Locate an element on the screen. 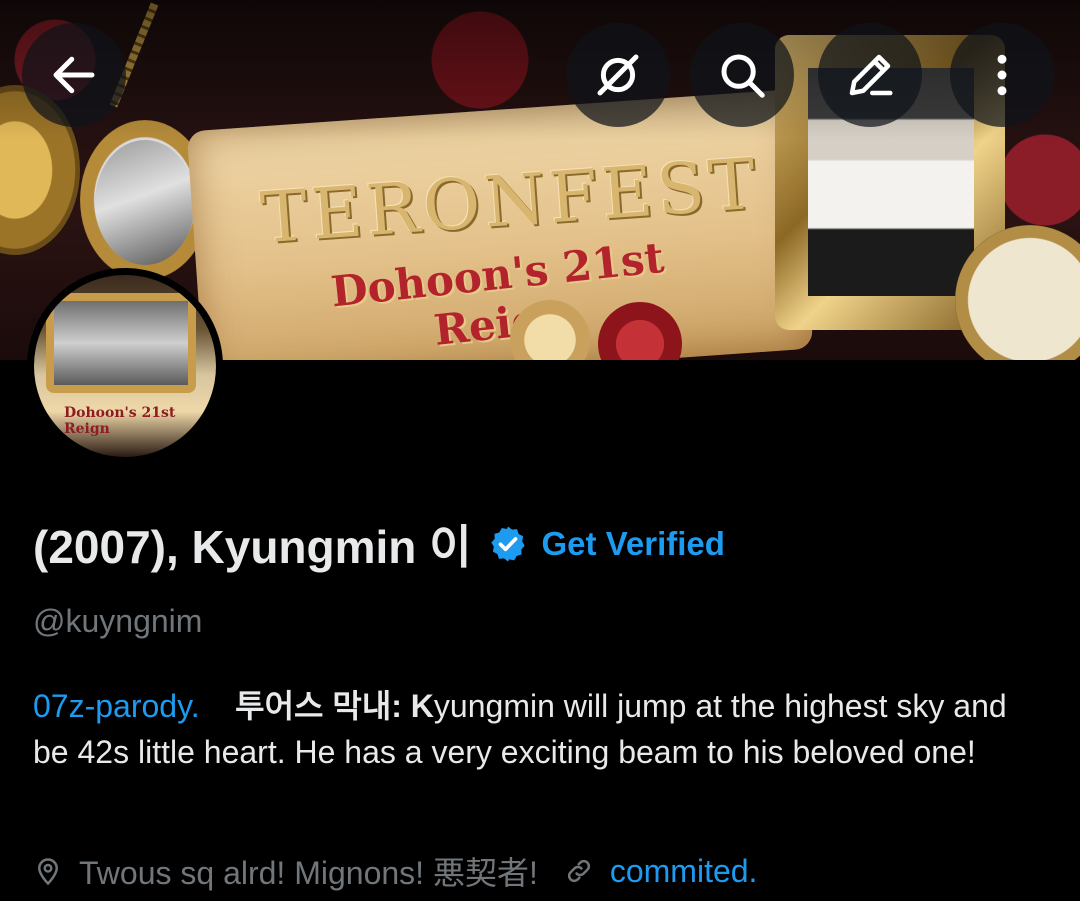  back-arrow-icon is located at coordinates (74, 75).